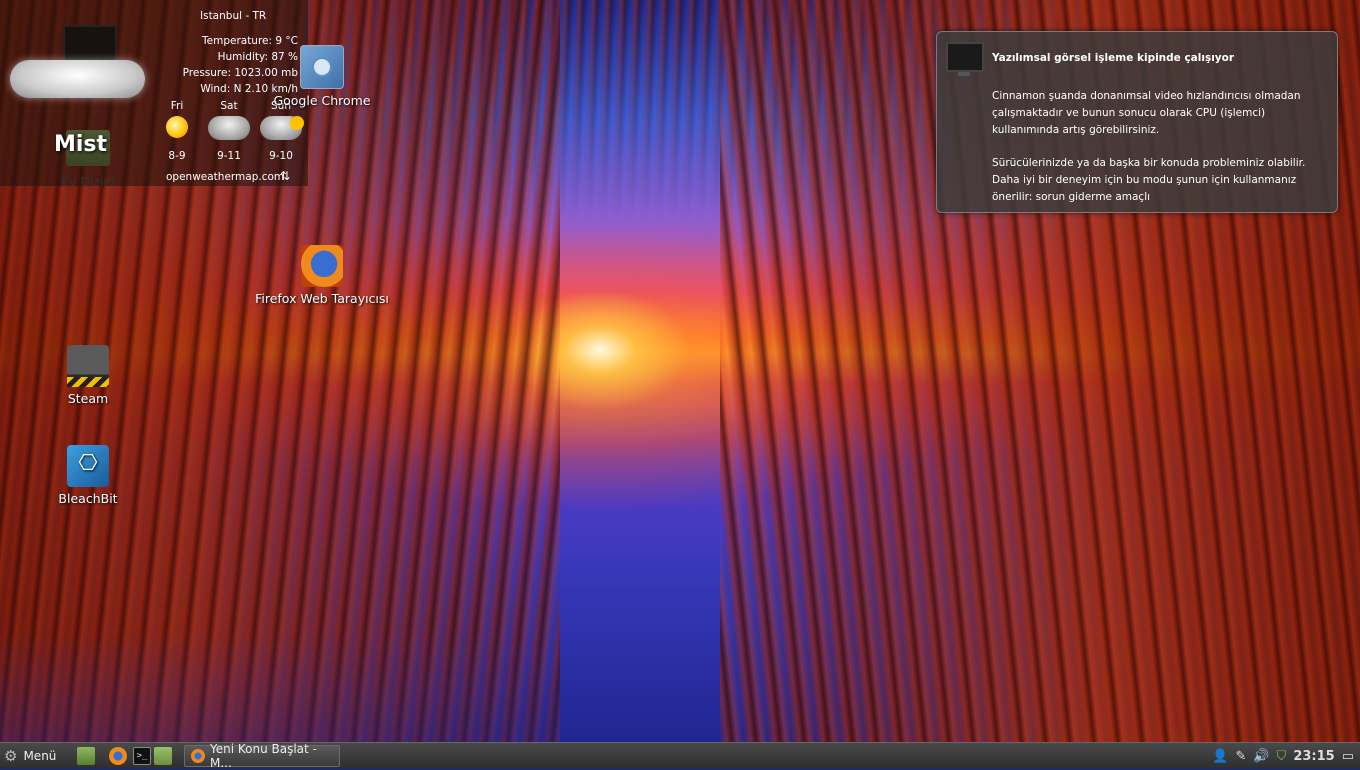 This screenshot has height=770, width=1360. Describe the element at coordinates (11, 756) in the screenshot. I see `gear-icon: ⚙` at that location.